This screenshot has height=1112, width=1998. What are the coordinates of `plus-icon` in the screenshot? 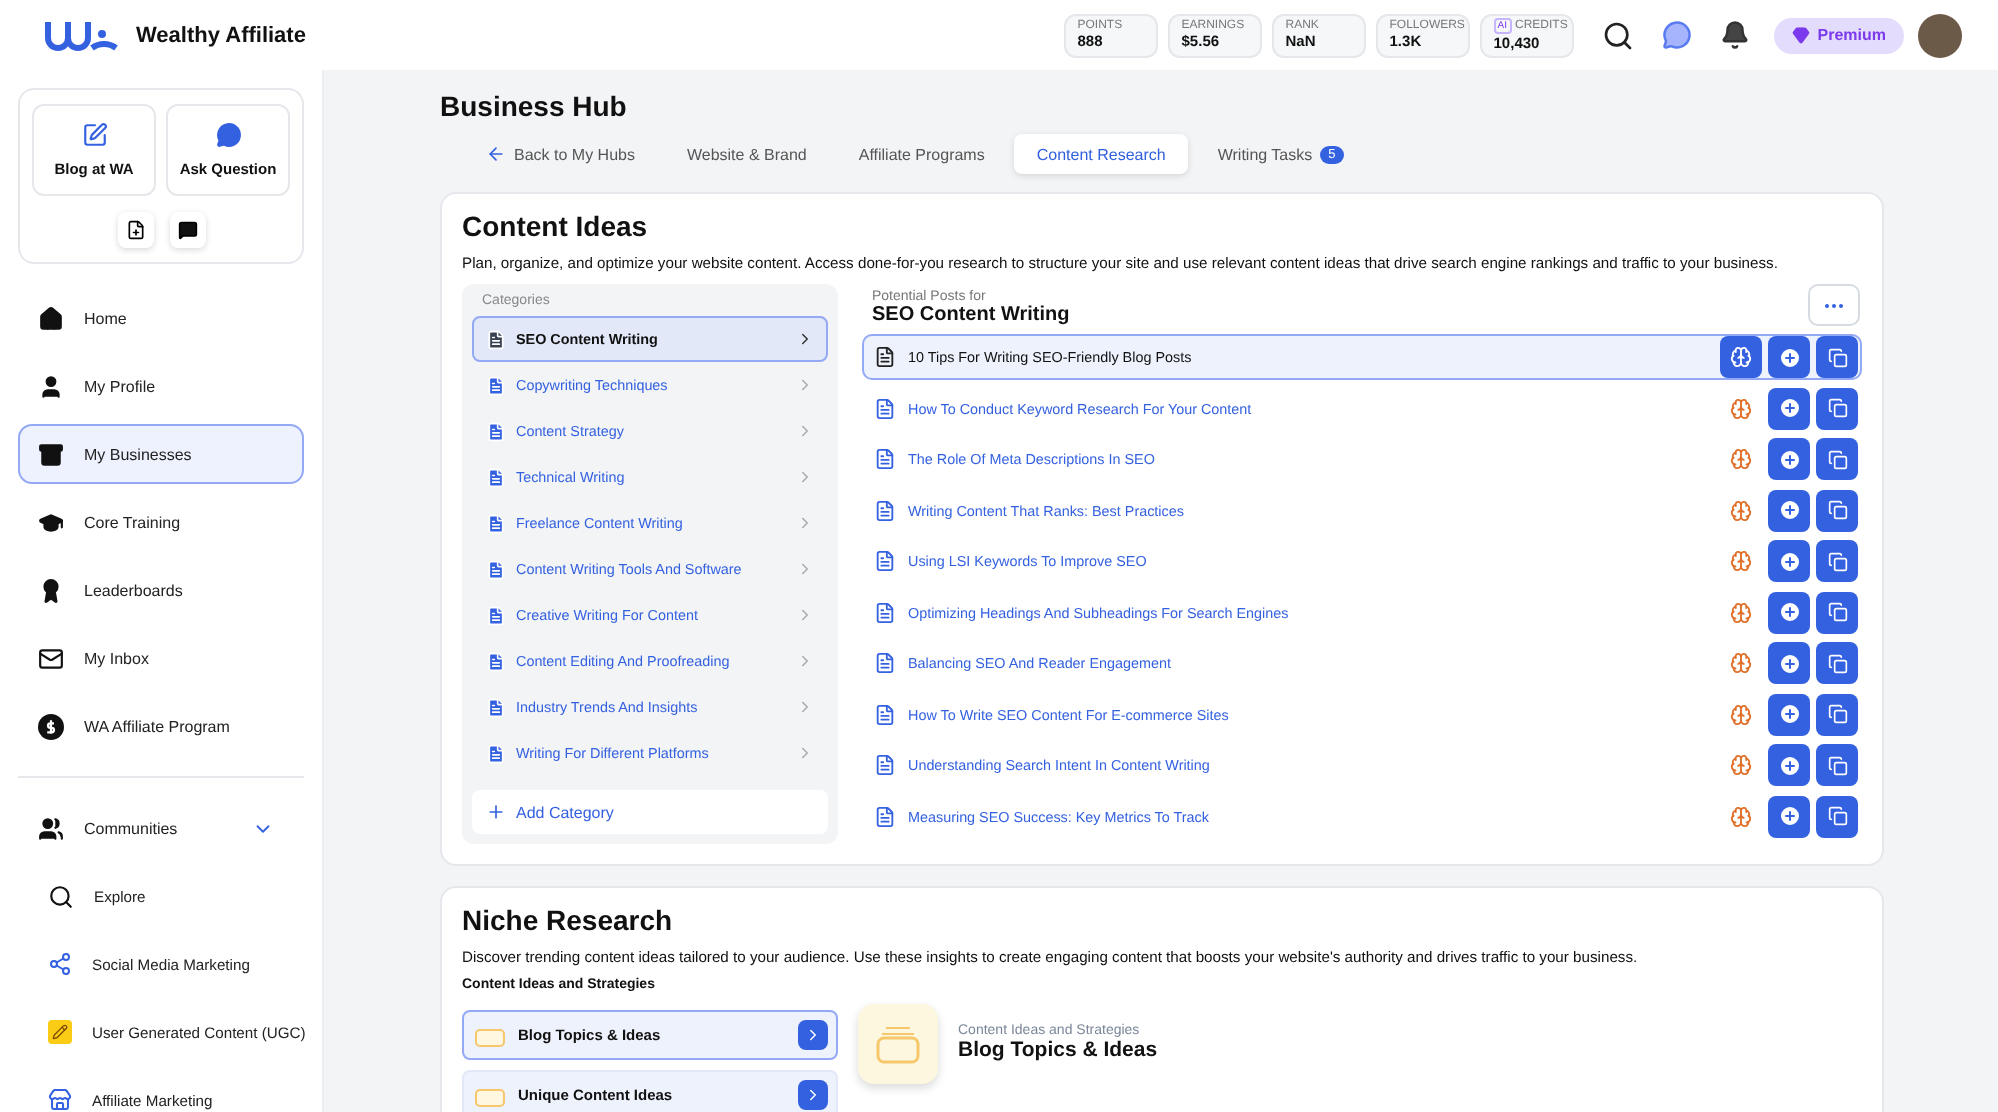 It's located at (496, 812).